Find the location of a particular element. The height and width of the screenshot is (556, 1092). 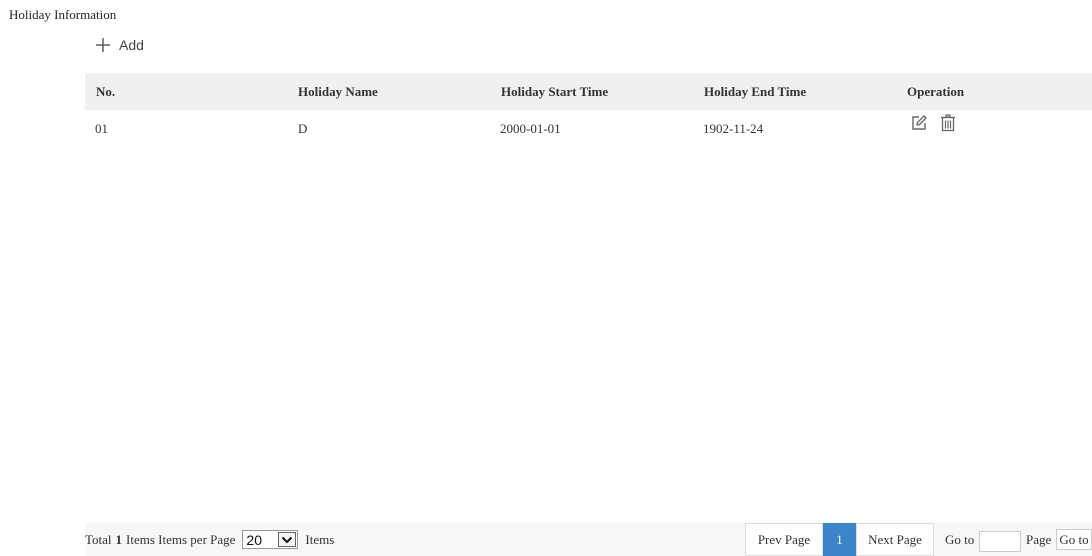

add-button: Add is located at coordinates (119, 45).